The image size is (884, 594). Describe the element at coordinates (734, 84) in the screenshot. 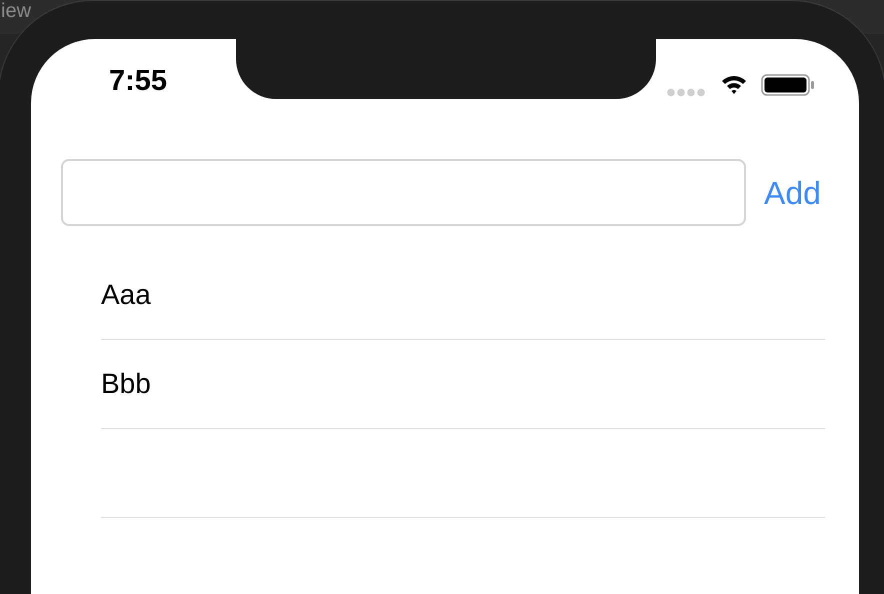

I see `wifi-icon` at that location.